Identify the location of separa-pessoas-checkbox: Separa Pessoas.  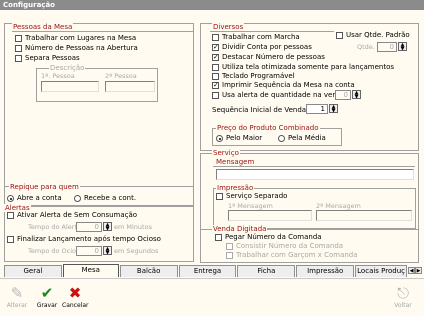
(47, 58).